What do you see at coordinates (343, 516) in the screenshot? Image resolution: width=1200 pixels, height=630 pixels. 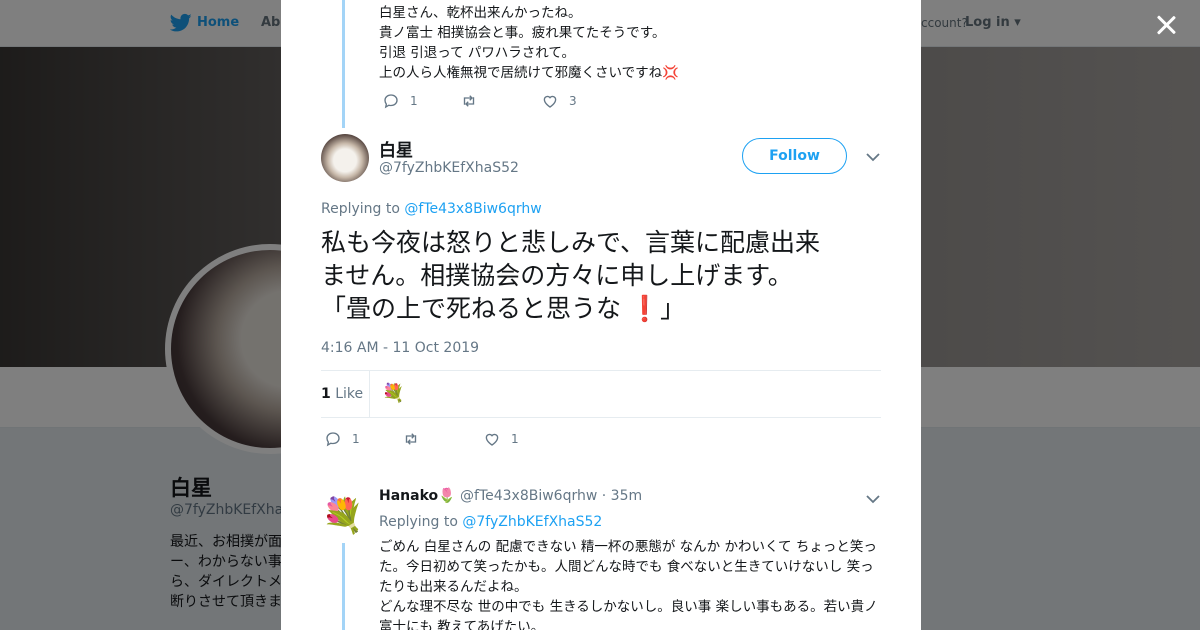 I see `reply-author-avatar: 💐` at bounding box center [343, 516].